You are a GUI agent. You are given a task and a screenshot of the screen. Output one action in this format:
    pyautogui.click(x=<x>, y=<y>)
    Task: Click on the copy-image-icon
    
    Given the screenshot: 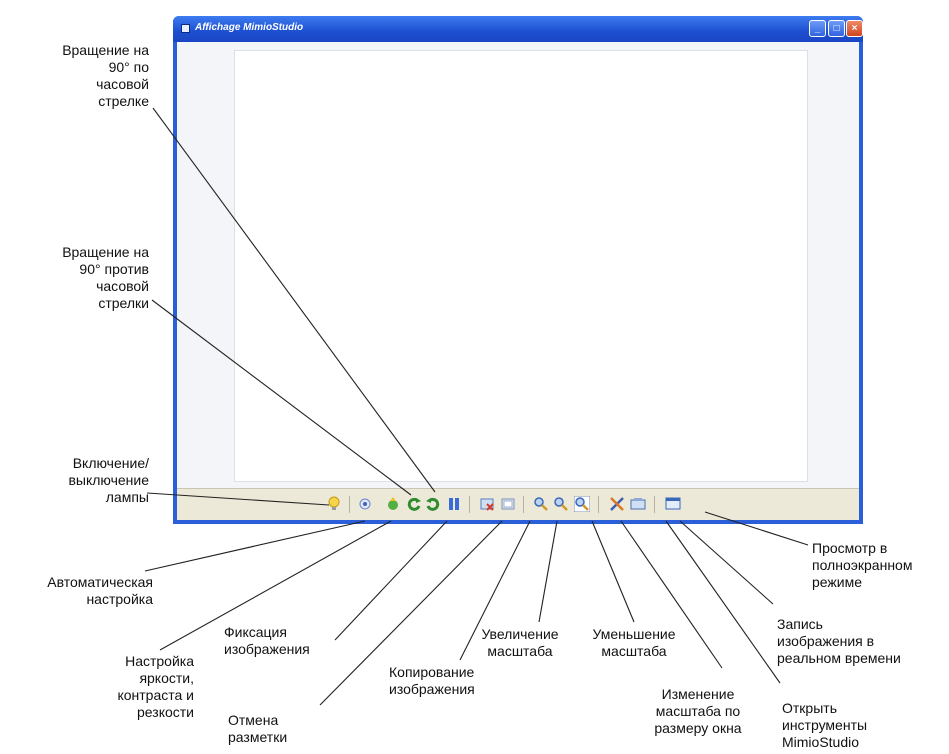 What is the action you would take?
    pyautogui.click(x=487, y=504)
    